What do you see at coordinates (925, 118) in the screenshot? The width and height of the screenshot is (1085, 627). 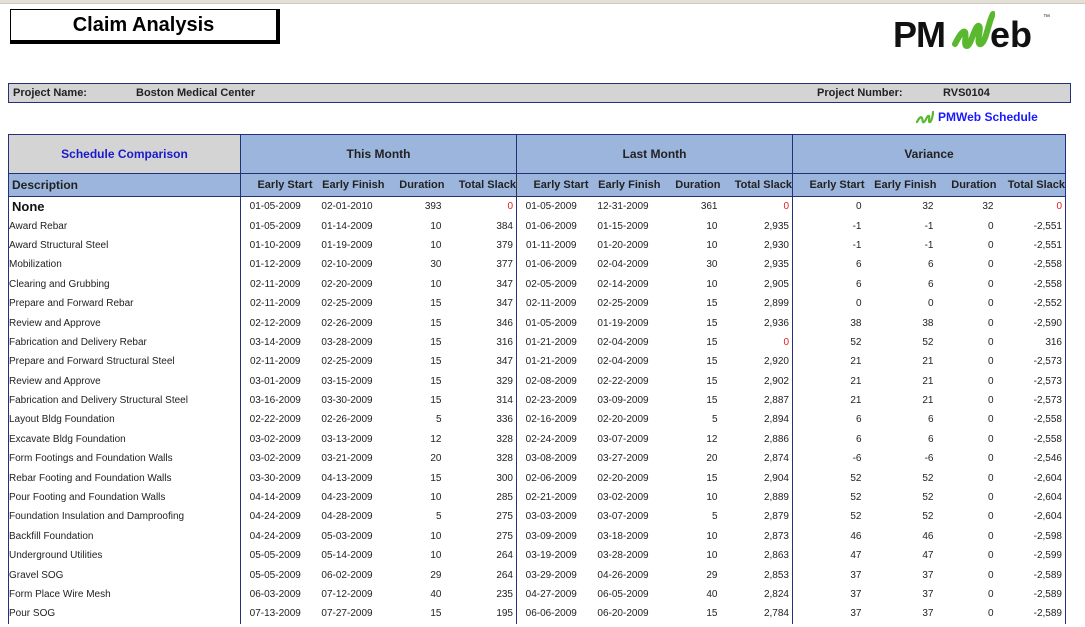 I see `pmweb-w-icon` at bounding box center [925, 118].